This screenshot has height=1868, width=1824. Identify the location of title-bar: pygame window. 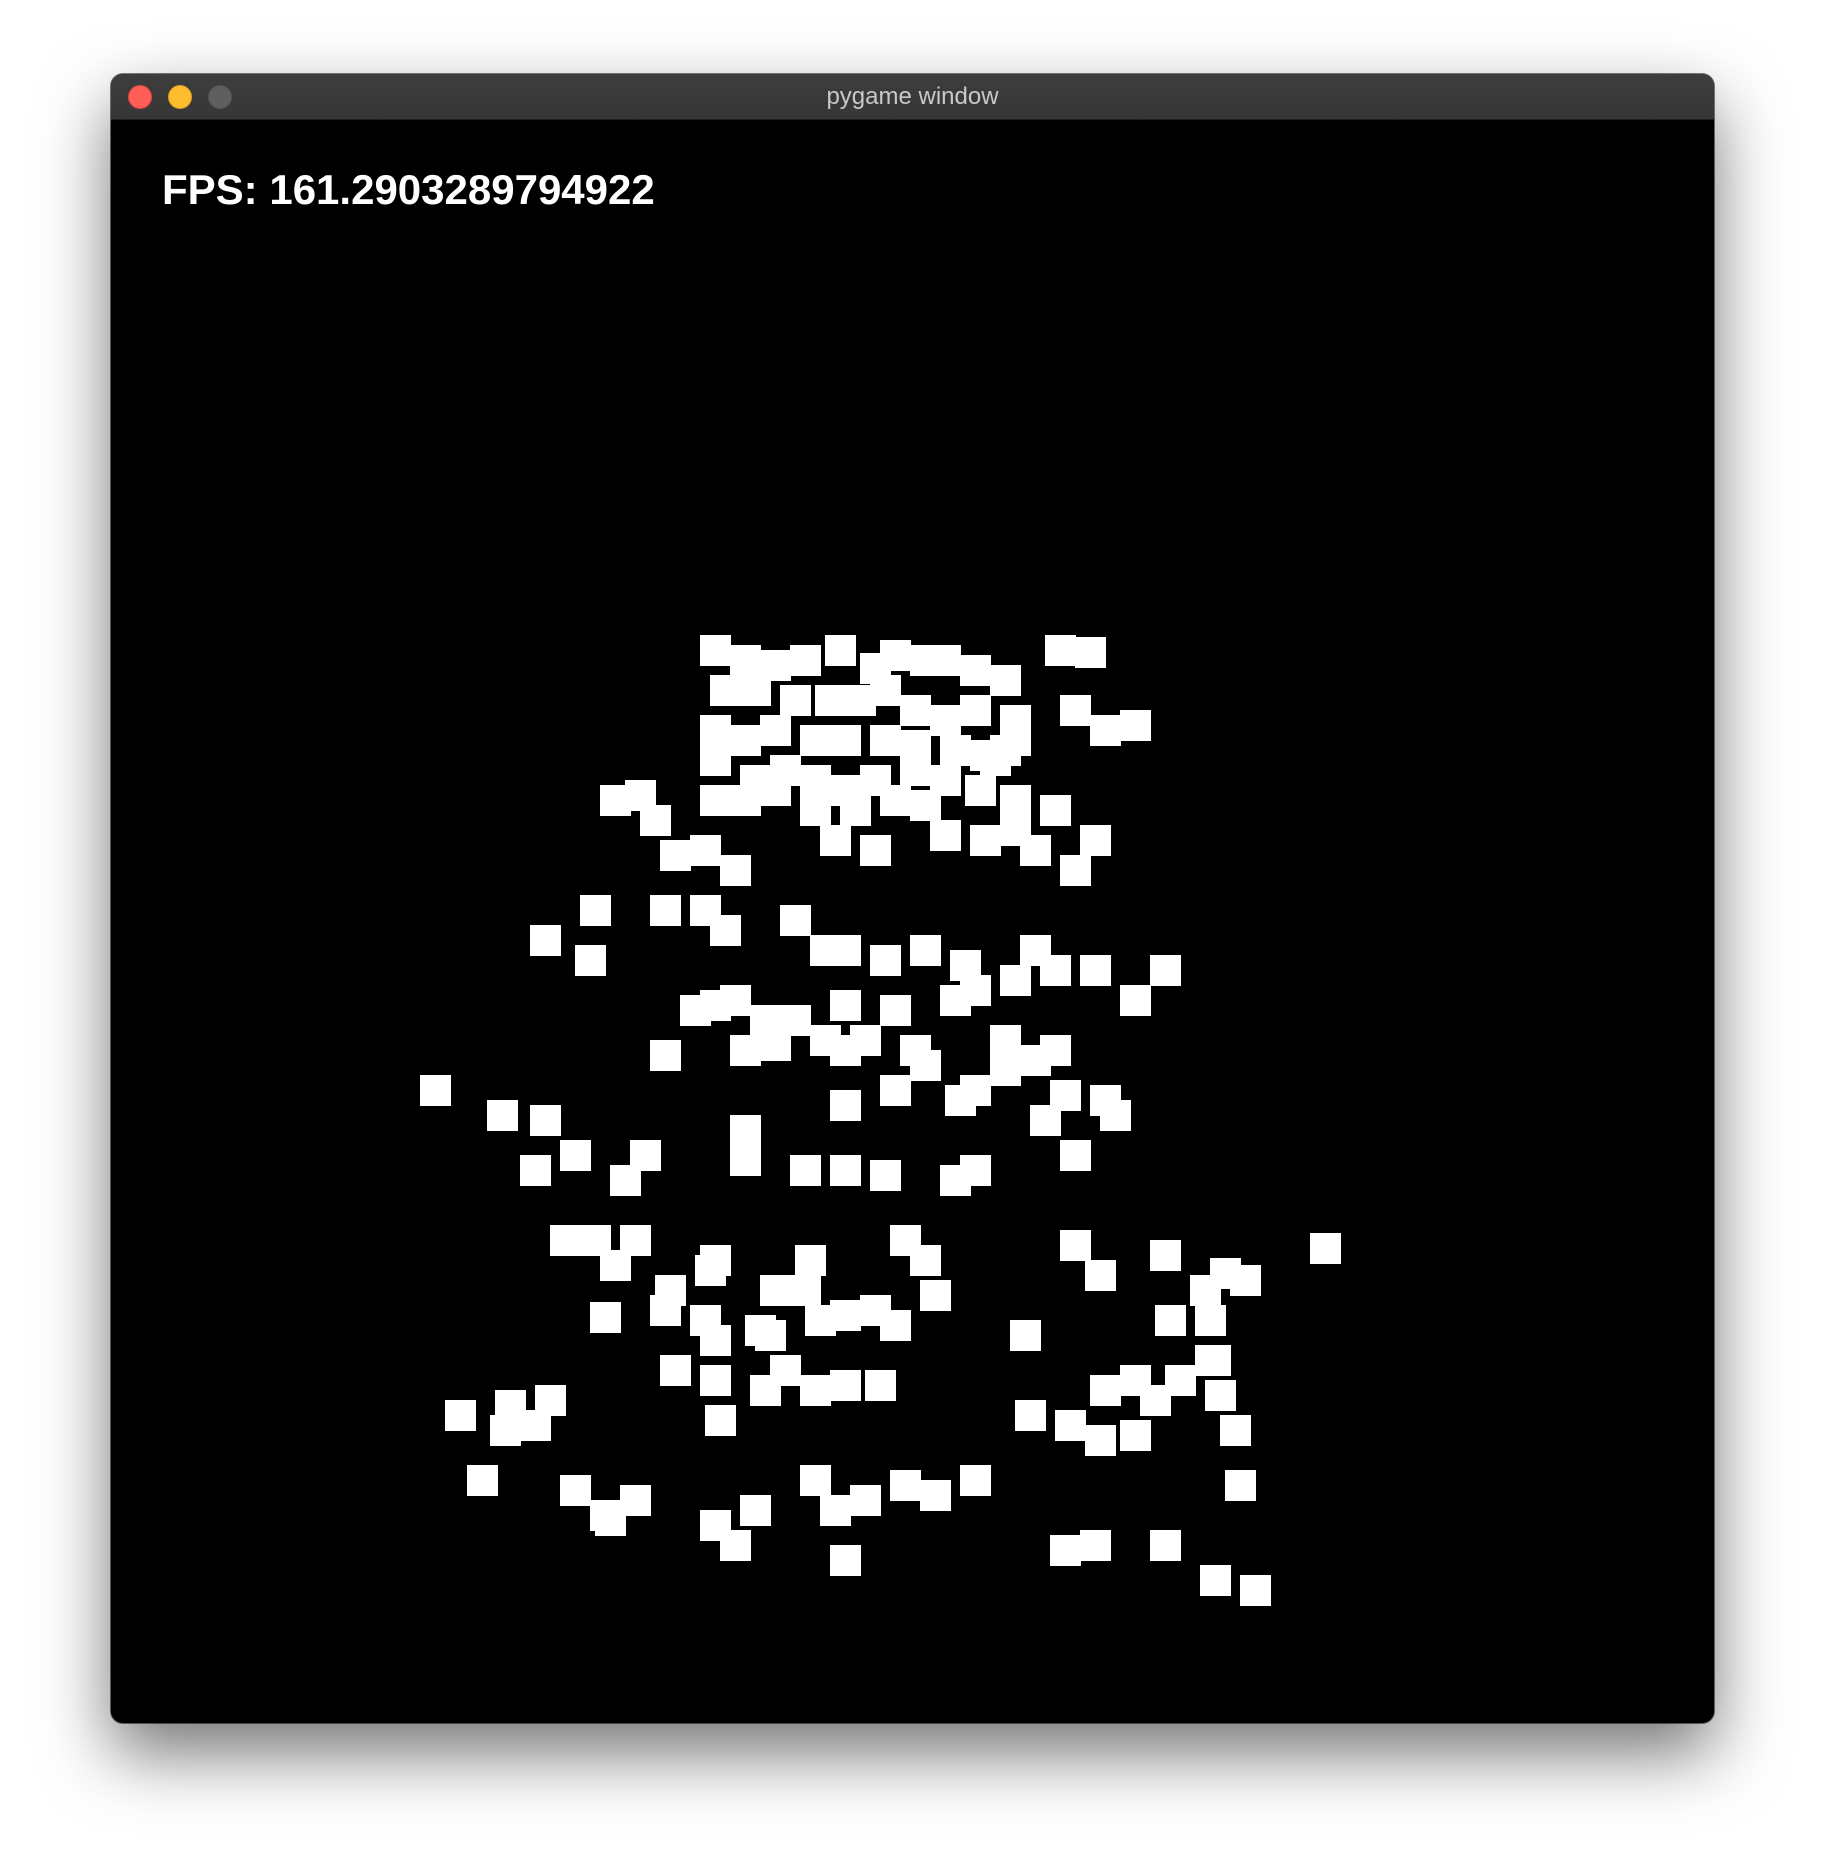
(912, 97).